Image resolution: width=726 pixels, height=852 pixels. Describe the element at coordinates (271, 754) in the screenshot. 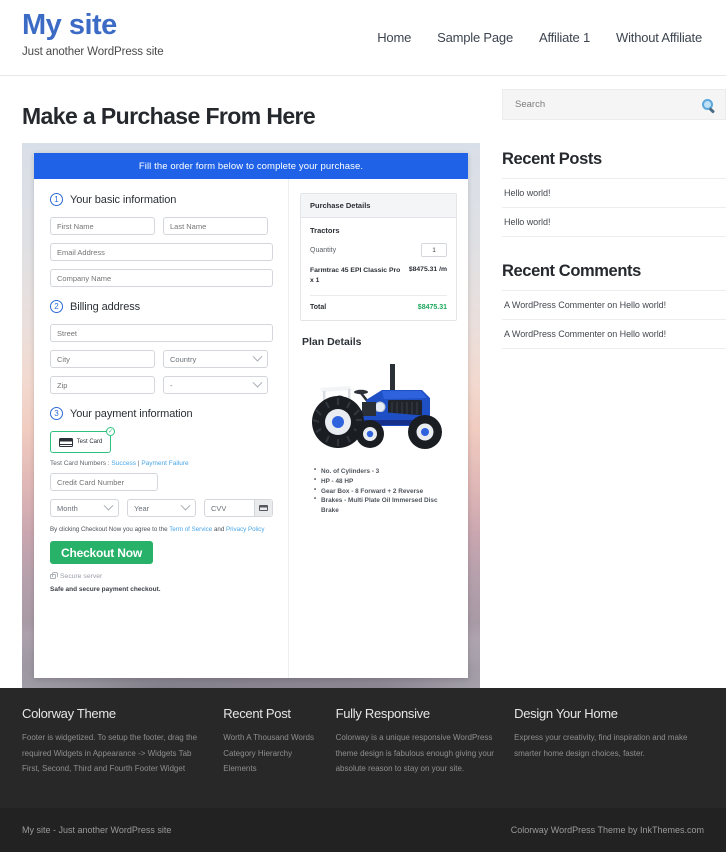

I see `footer-list-item: Category Hierarchy` at that location.